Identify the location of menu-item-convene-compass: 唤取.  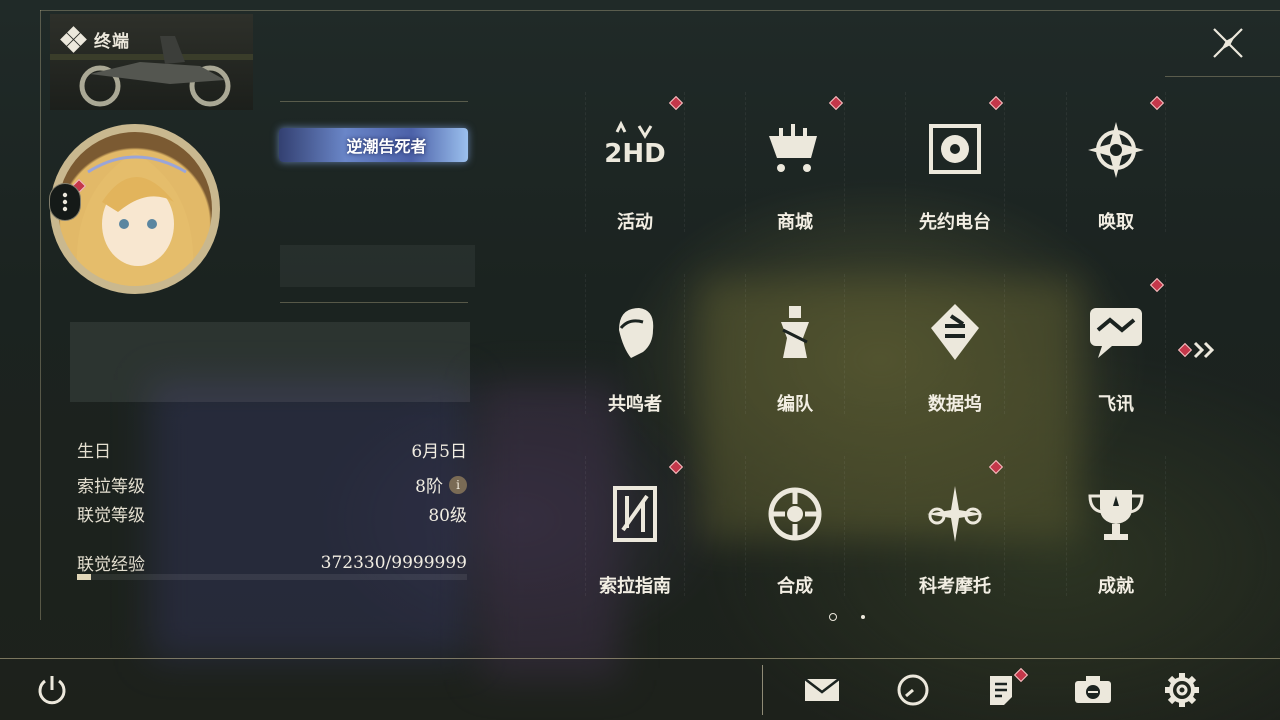
(1116, 172).